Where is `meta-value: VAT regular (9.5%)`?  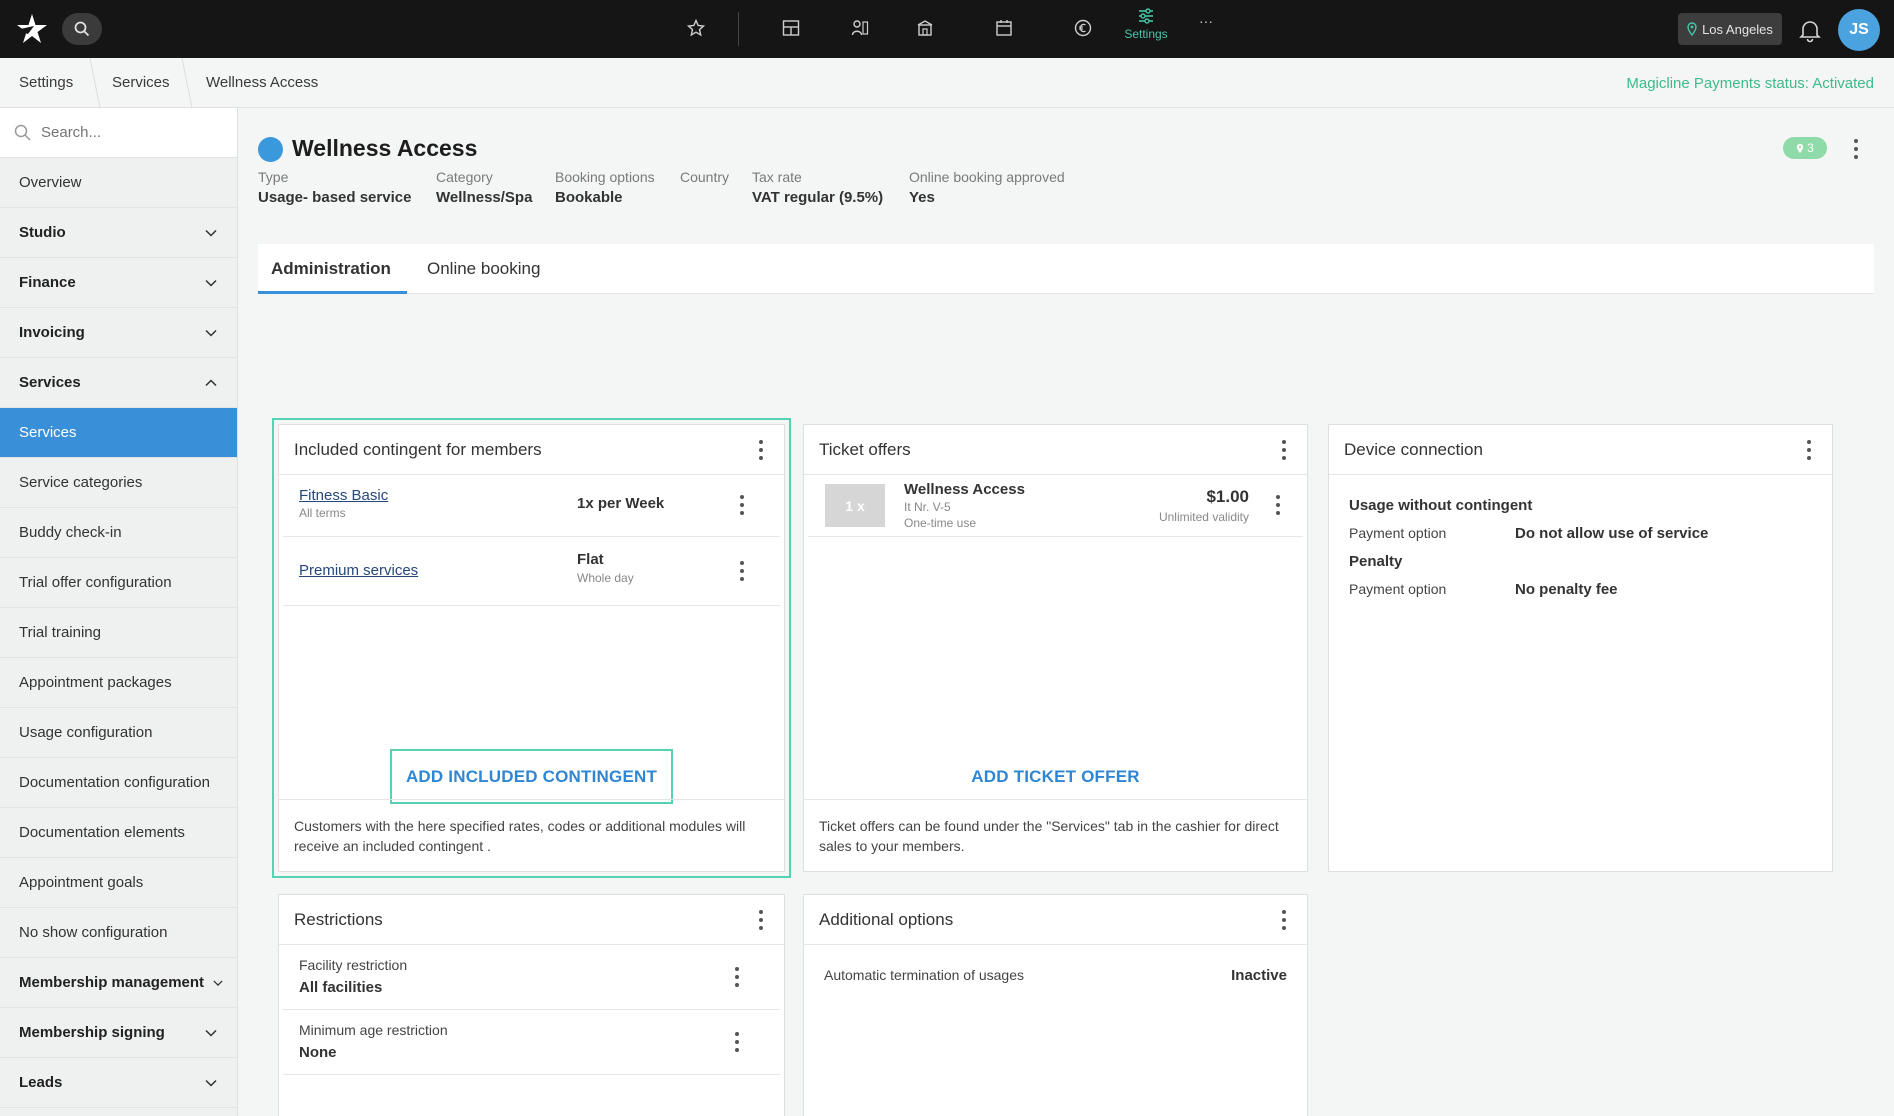
meta-value: VAT regular (9.5%) is located at coordinates (818, 197).